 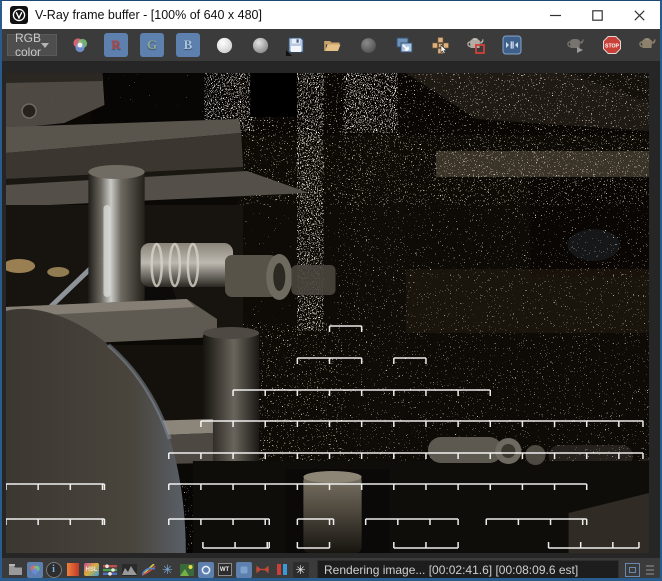 What do you see at coordinates (648, 45) in the screenshot?
I see `render-icon` at bounding box center [648, 45].